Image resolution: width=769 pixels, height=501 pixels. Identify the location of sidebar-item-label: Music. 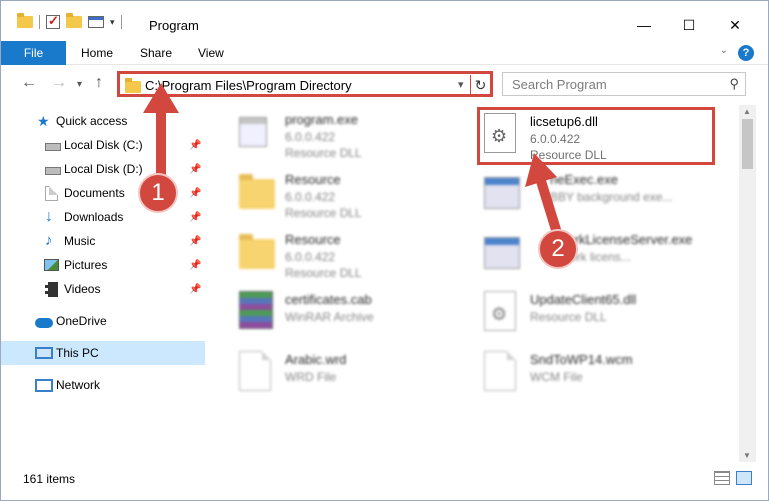
(80, 241).